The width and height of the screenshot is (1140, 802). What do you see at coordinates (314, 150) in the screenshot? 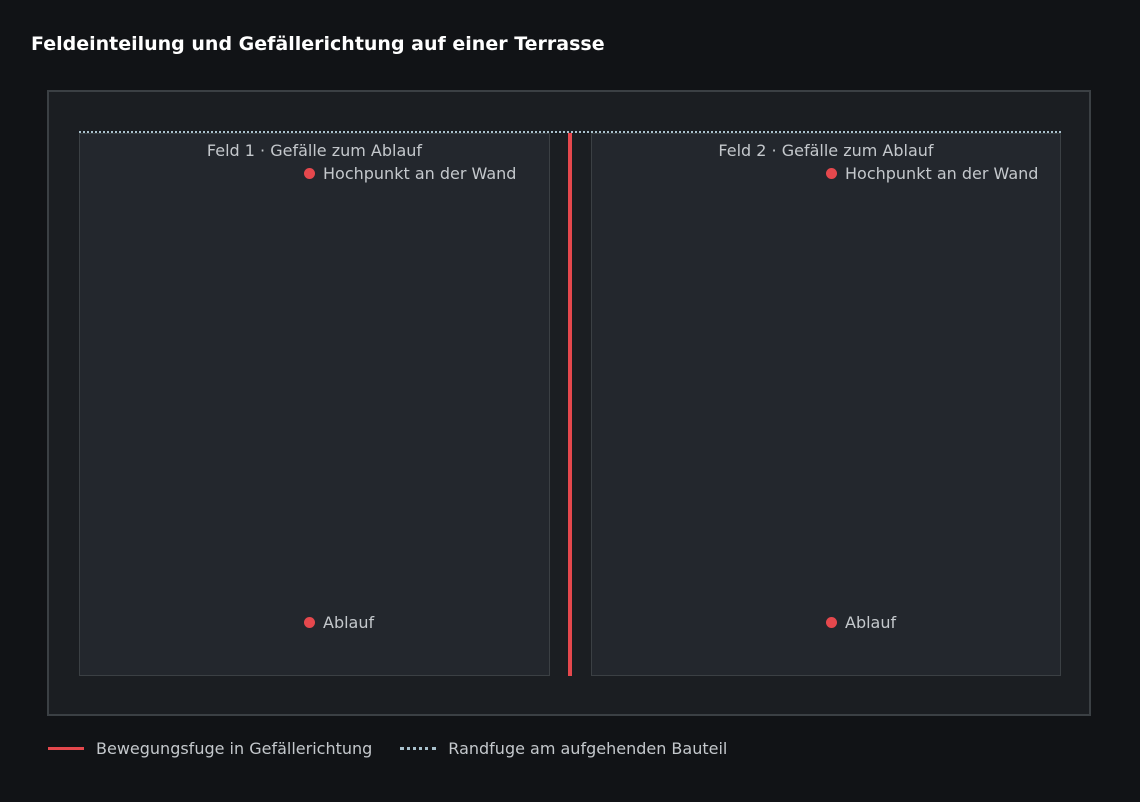
I see `field-1-label: Feld 1 · Gefälle zum Ablauf` at bounding box center [314, 150].